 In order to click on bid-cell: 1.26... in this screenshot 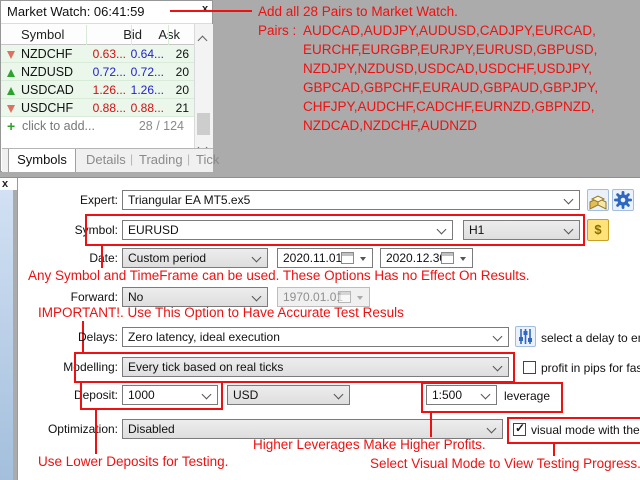, I will do `click(109, 90)`.